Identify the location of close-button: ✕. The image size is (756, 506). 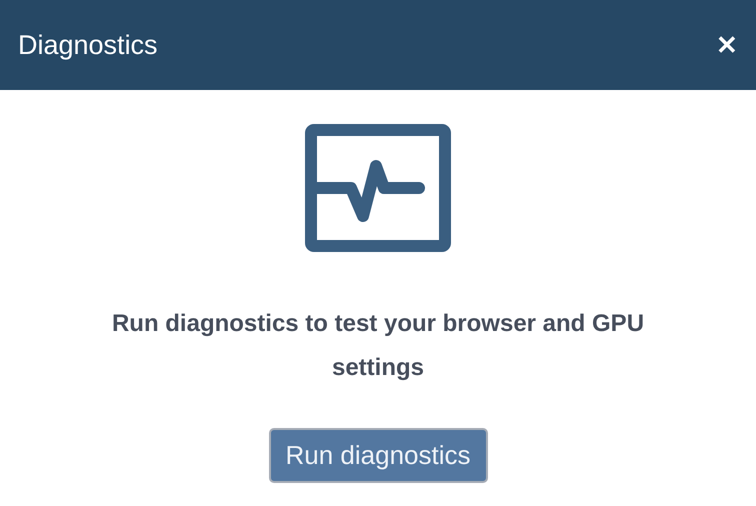
(727, 45).